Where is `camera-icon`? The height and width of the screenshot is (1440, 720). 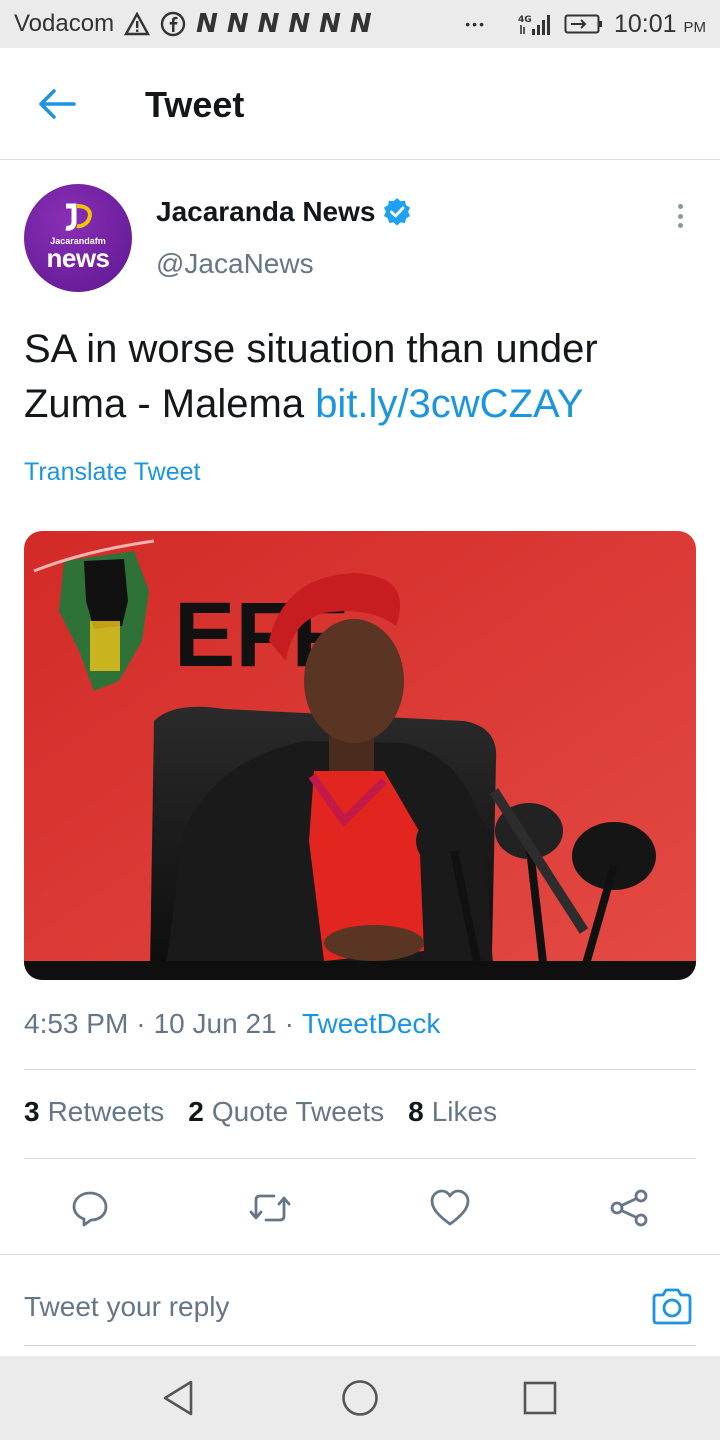
camera-icon is located at coordinates (672, 1306).